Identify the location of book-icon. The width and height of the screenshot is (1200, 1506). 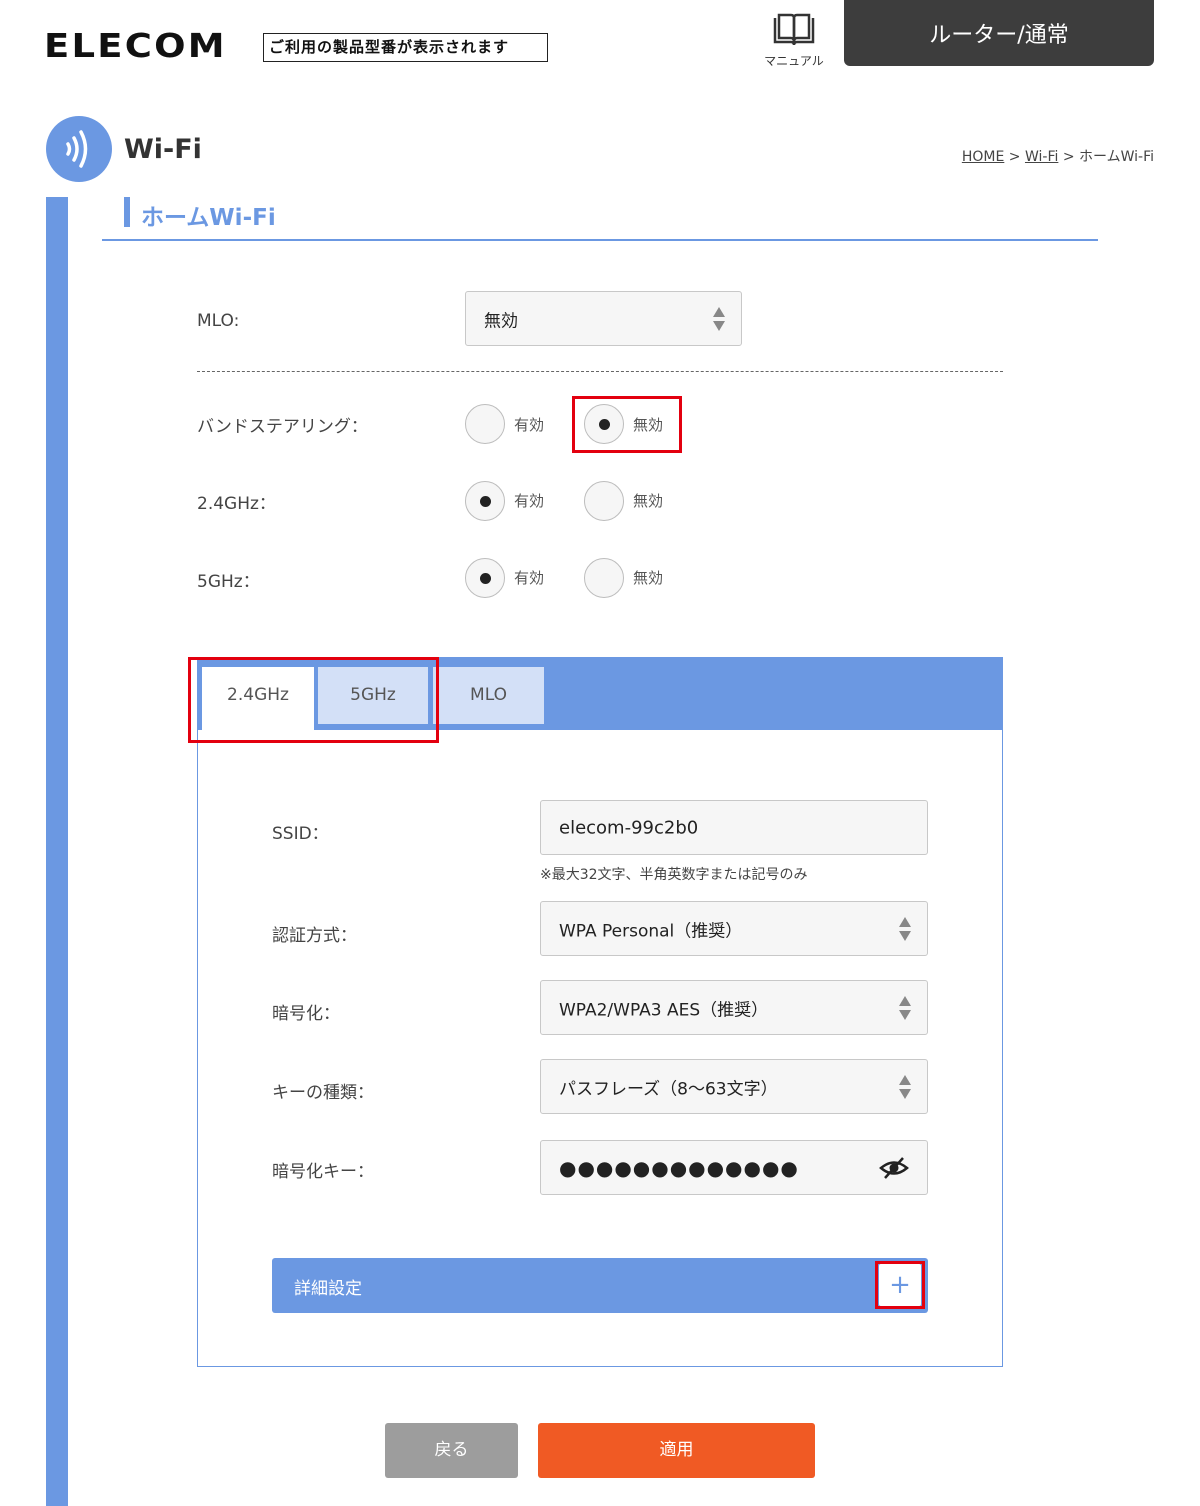
(794, 29).